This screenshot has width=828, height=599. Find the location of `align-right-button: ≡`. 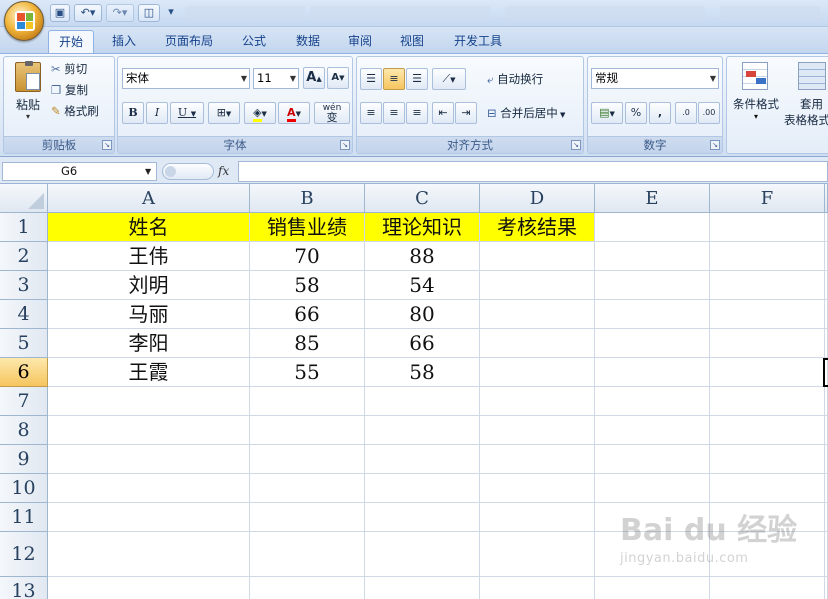

align-right-button: ≡ is located at coordinates (417, 113).